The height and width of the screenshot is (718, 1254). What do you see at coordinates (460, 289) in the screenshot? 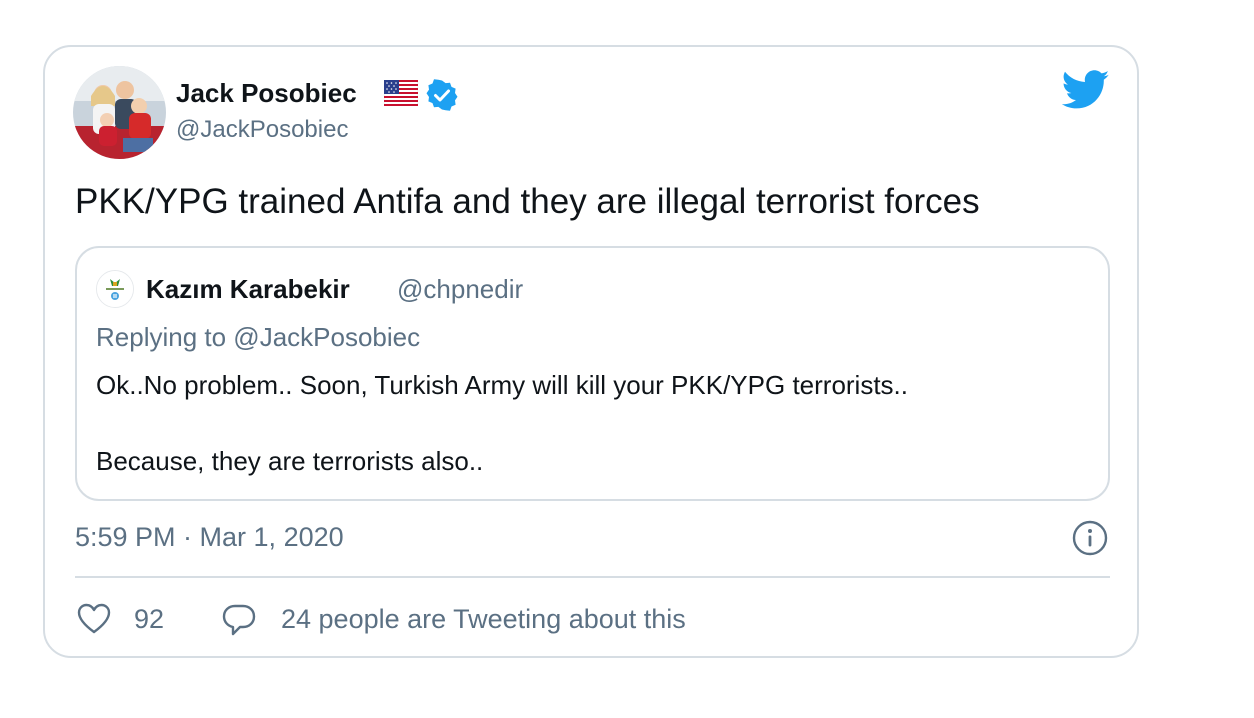
I see `quoted-author-handle: @chpnedir` at bounding box center [460, 289].